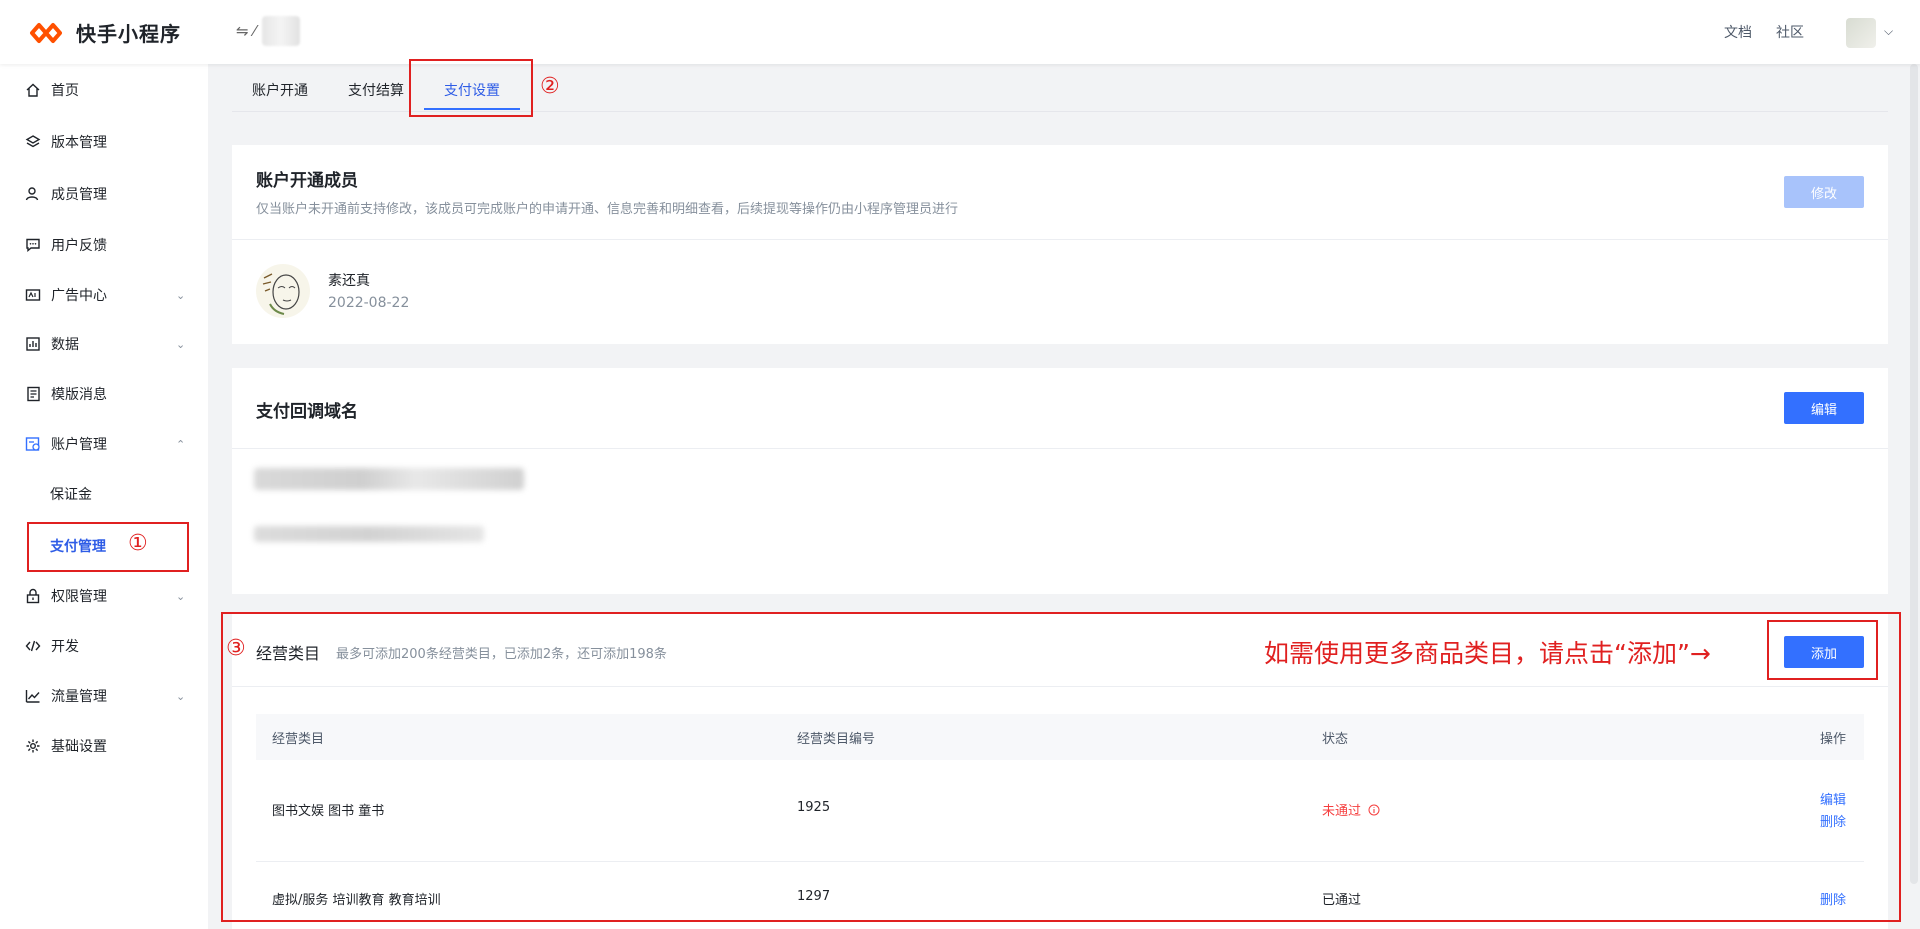  I want to click on sidebar-item-develop: 开发, so click(104, 646).